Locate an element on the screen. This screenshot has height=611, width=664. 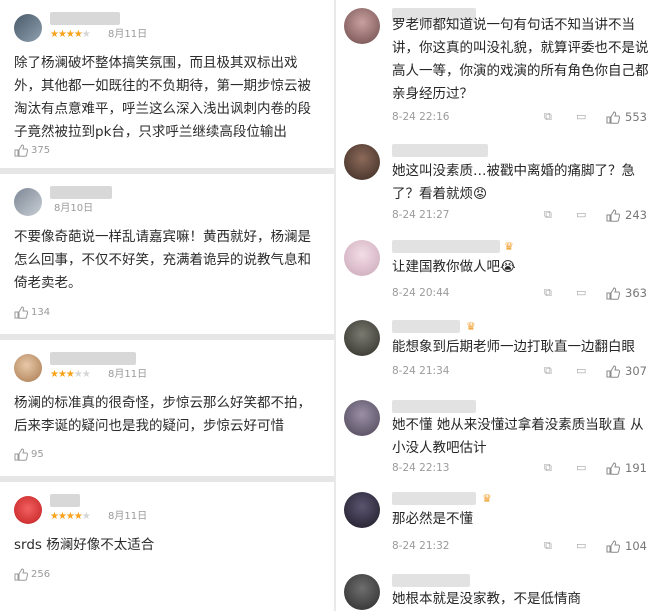
like-button: 134 is located at coordinates (32, 312).